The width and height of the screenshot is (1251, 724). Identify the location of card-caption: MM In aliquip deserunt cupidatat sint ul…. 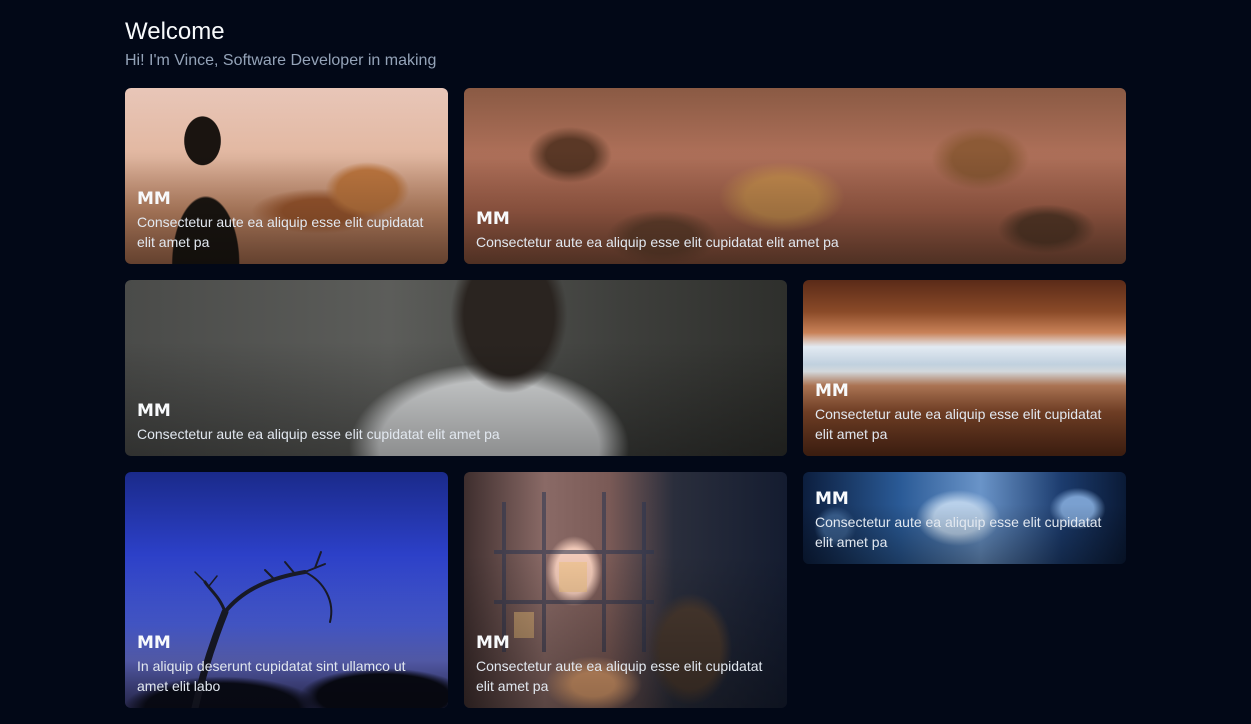
(286, 664).